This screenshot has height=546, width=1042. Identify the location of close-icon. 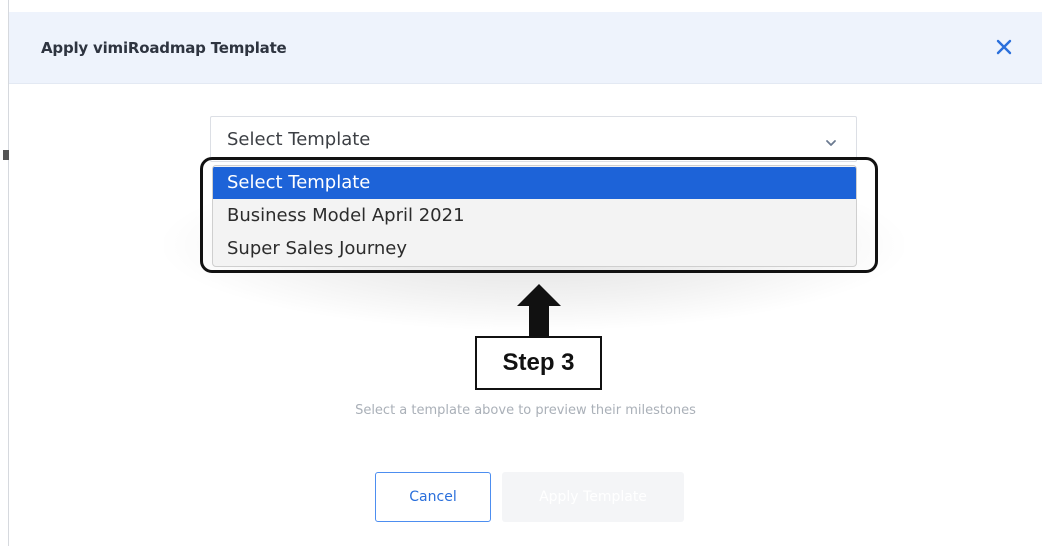
(1004, 47).